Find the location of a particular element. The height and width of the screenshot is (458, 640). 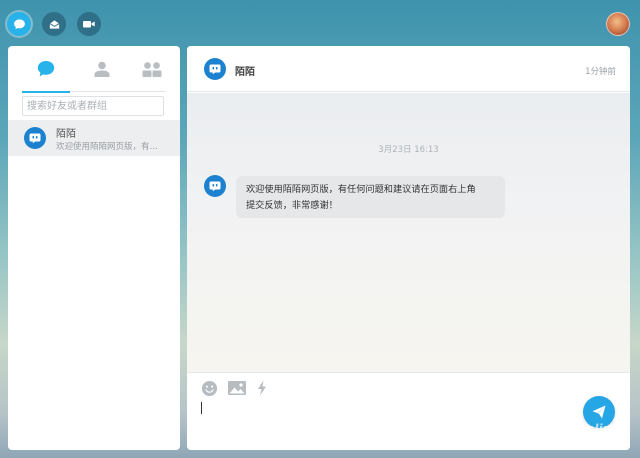

message-input is located at coordinates (384, 410).